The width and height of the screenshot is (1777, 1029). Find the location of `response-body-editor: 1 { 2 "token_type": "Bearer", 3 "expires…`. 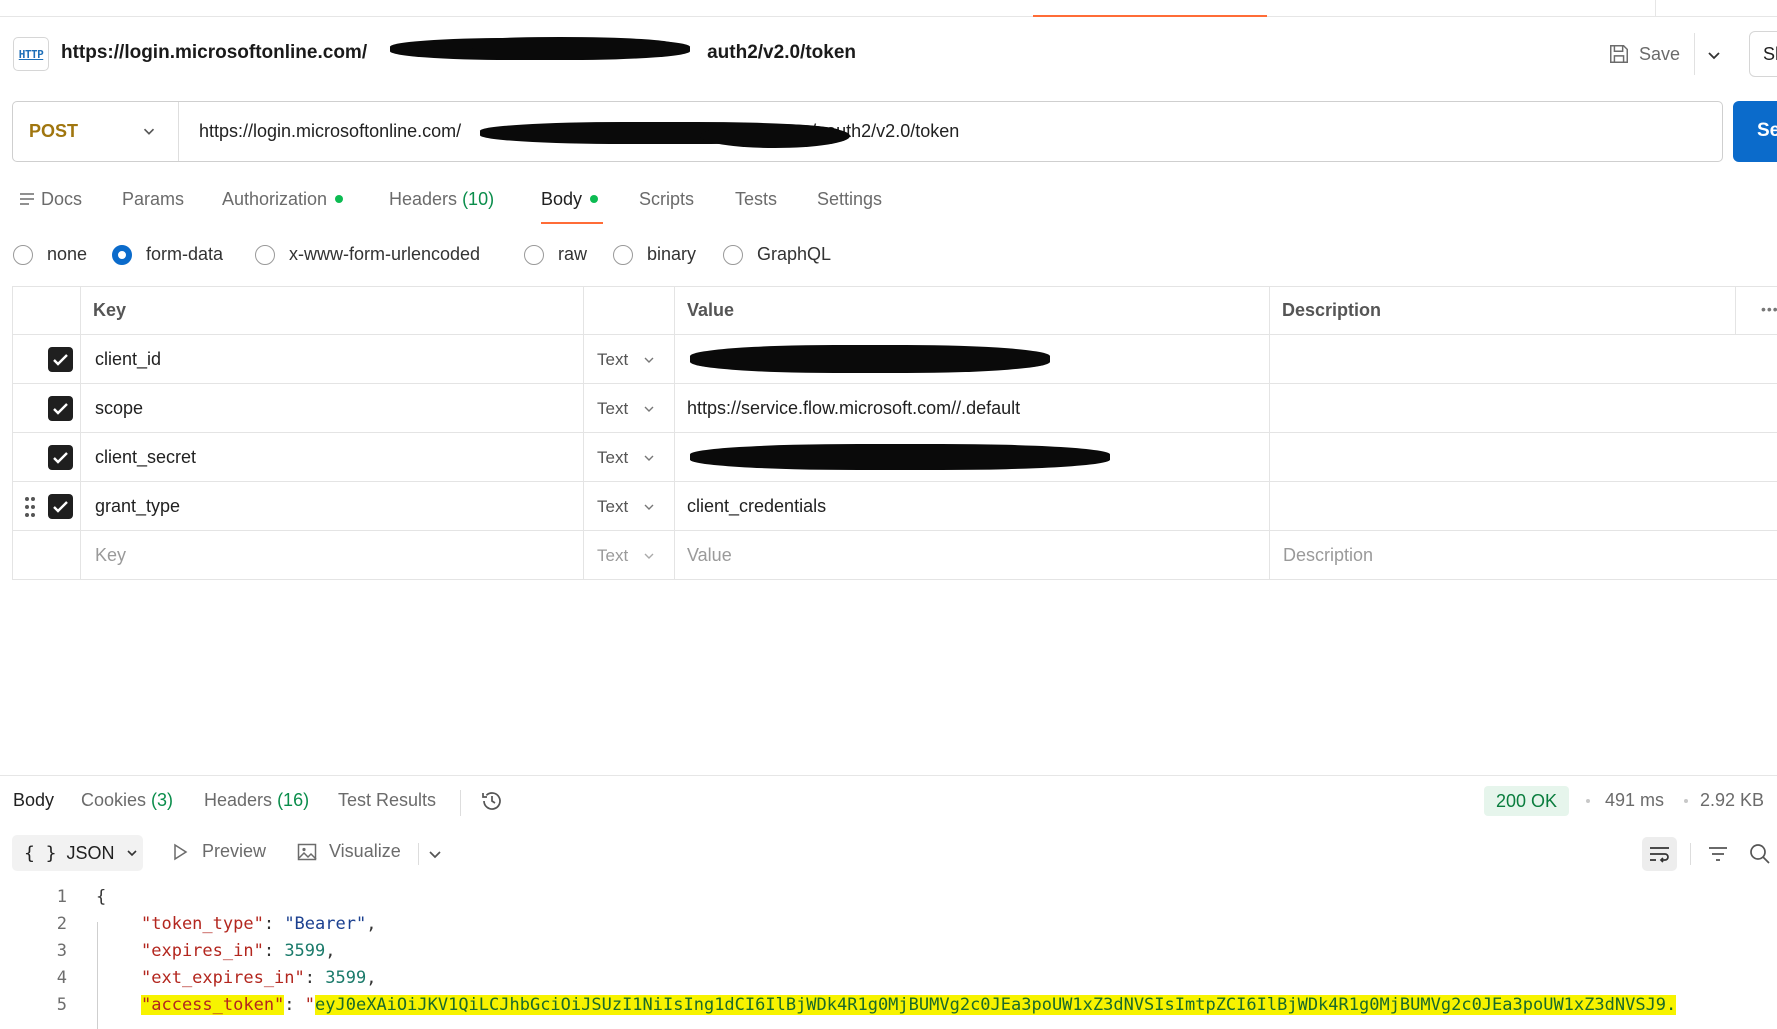

response-body-editor: 1 { 2 "token_type": "Bearer", 3 "expires… is located at coordinates (888, 956).